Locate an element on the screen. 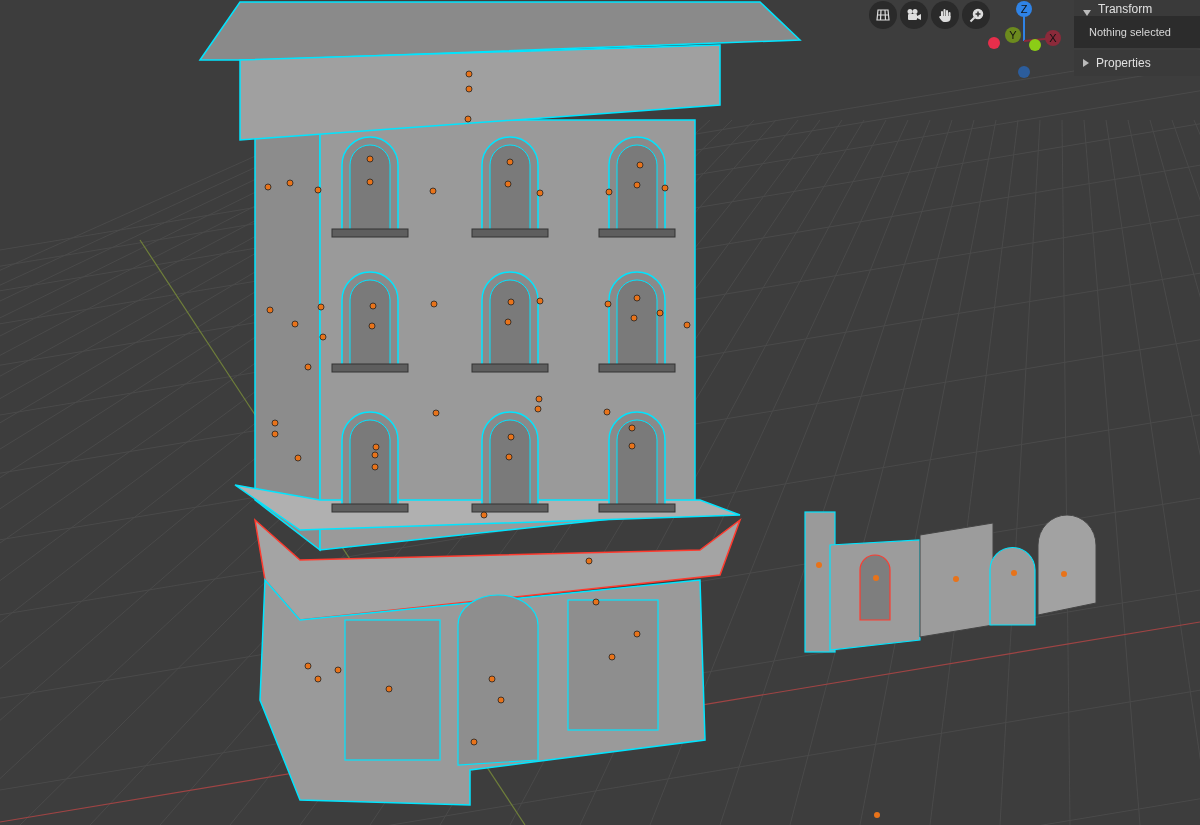 Image resolution: width=1200 pixels, height=825 pixels. negative-z-axis-handle is located at coordinates (1024, 72).